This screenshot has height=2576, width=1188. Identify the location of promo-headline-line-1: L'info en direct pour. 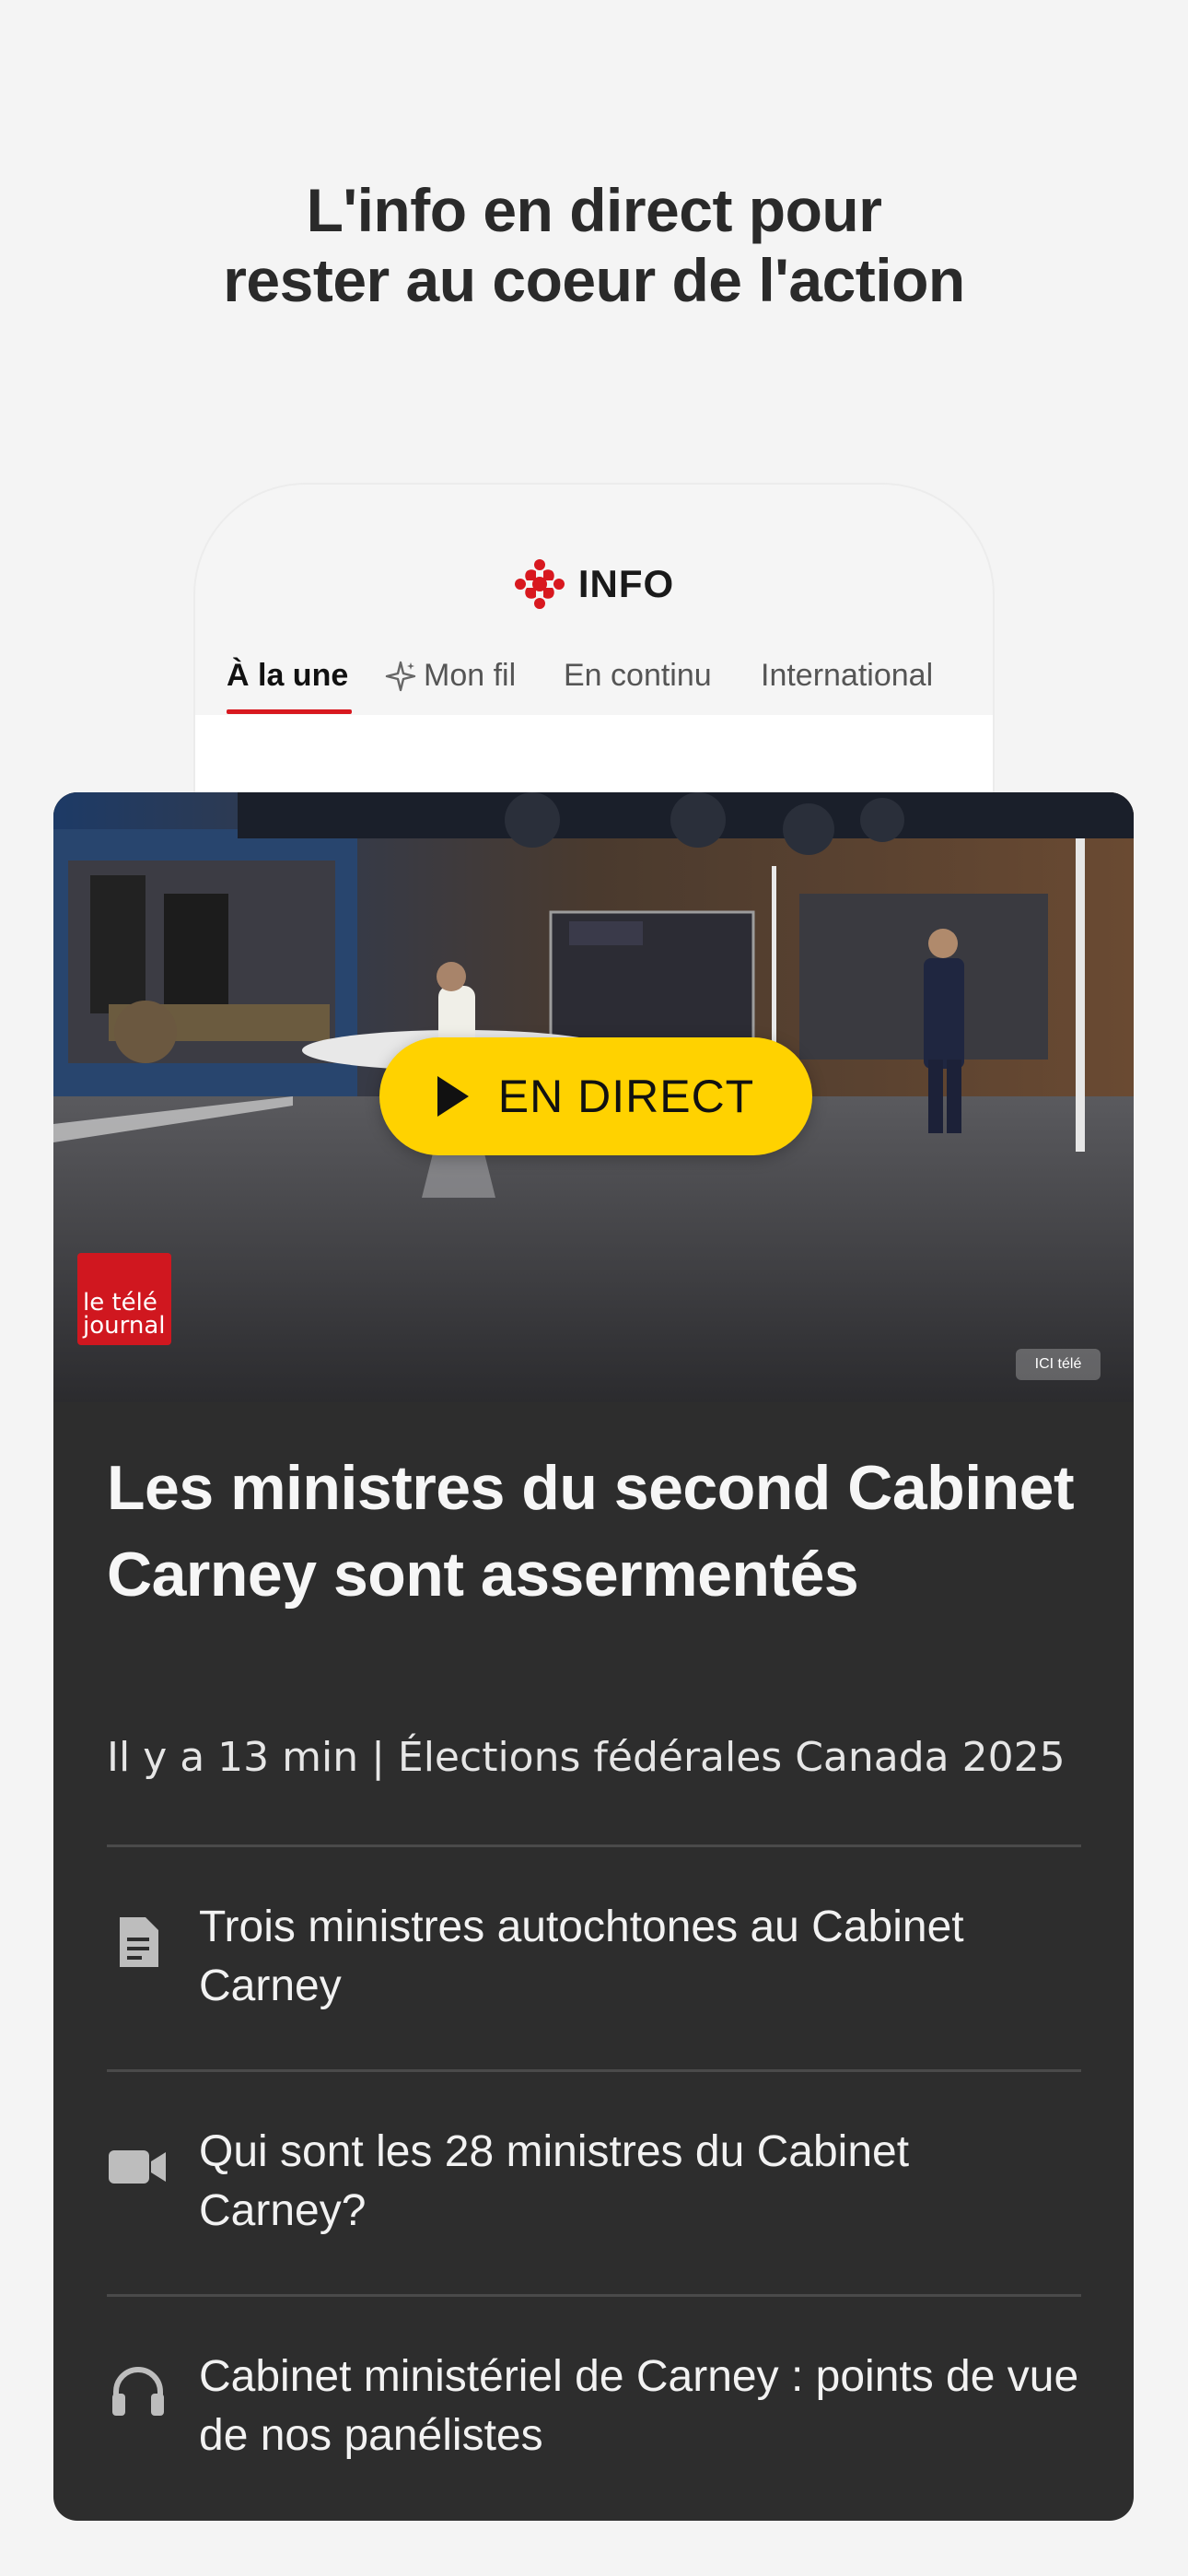
(594, 210).